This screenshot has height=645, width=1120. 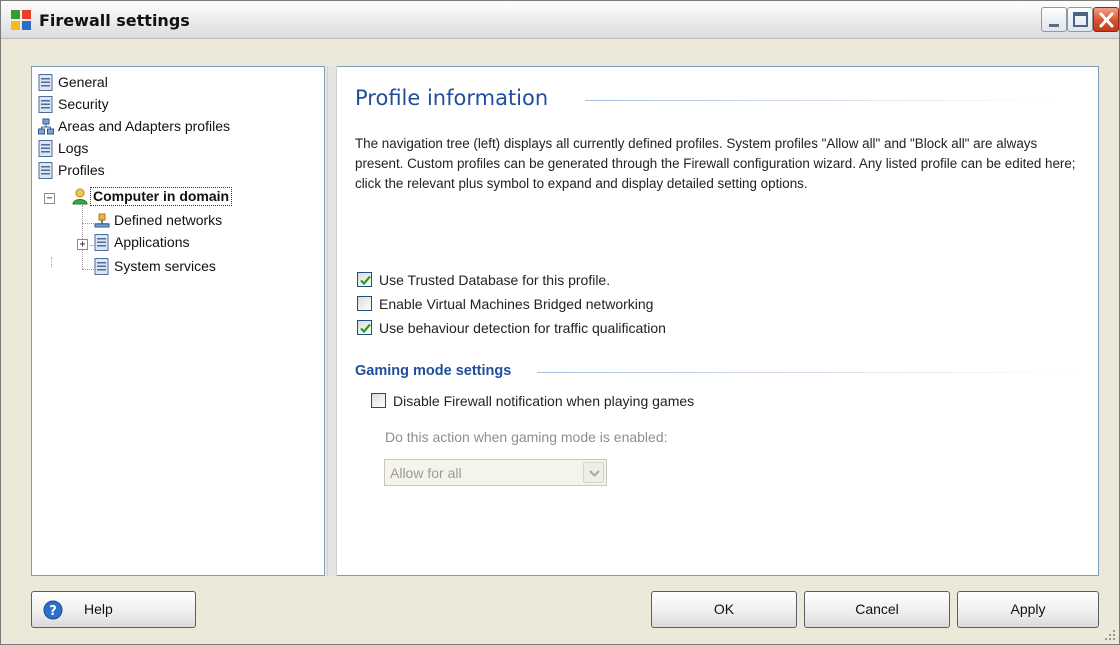 What do you see at coordinates (46, 126) in the screenshot?
I see `network-adapters-icon` at bounding box center [46, 126].